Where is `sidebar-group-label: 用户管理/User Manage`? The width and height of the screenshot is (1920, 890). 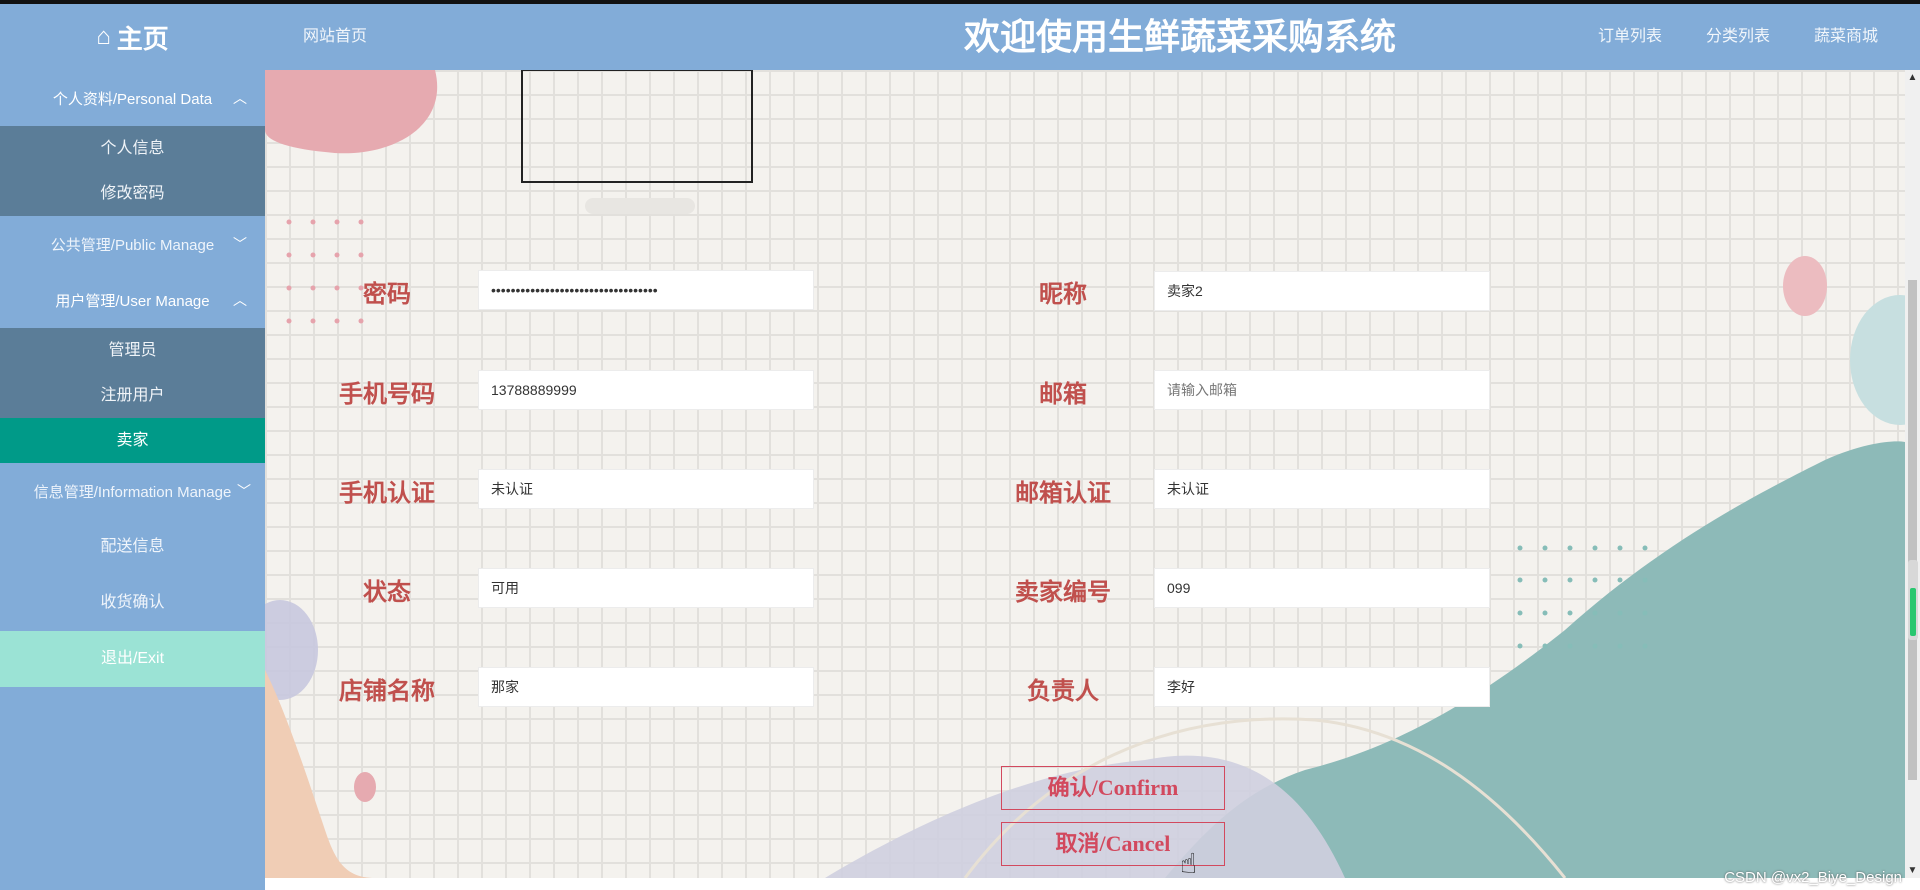
sidebar-group-label: 用户管理/User Manage is located at coordinates (132, 301).